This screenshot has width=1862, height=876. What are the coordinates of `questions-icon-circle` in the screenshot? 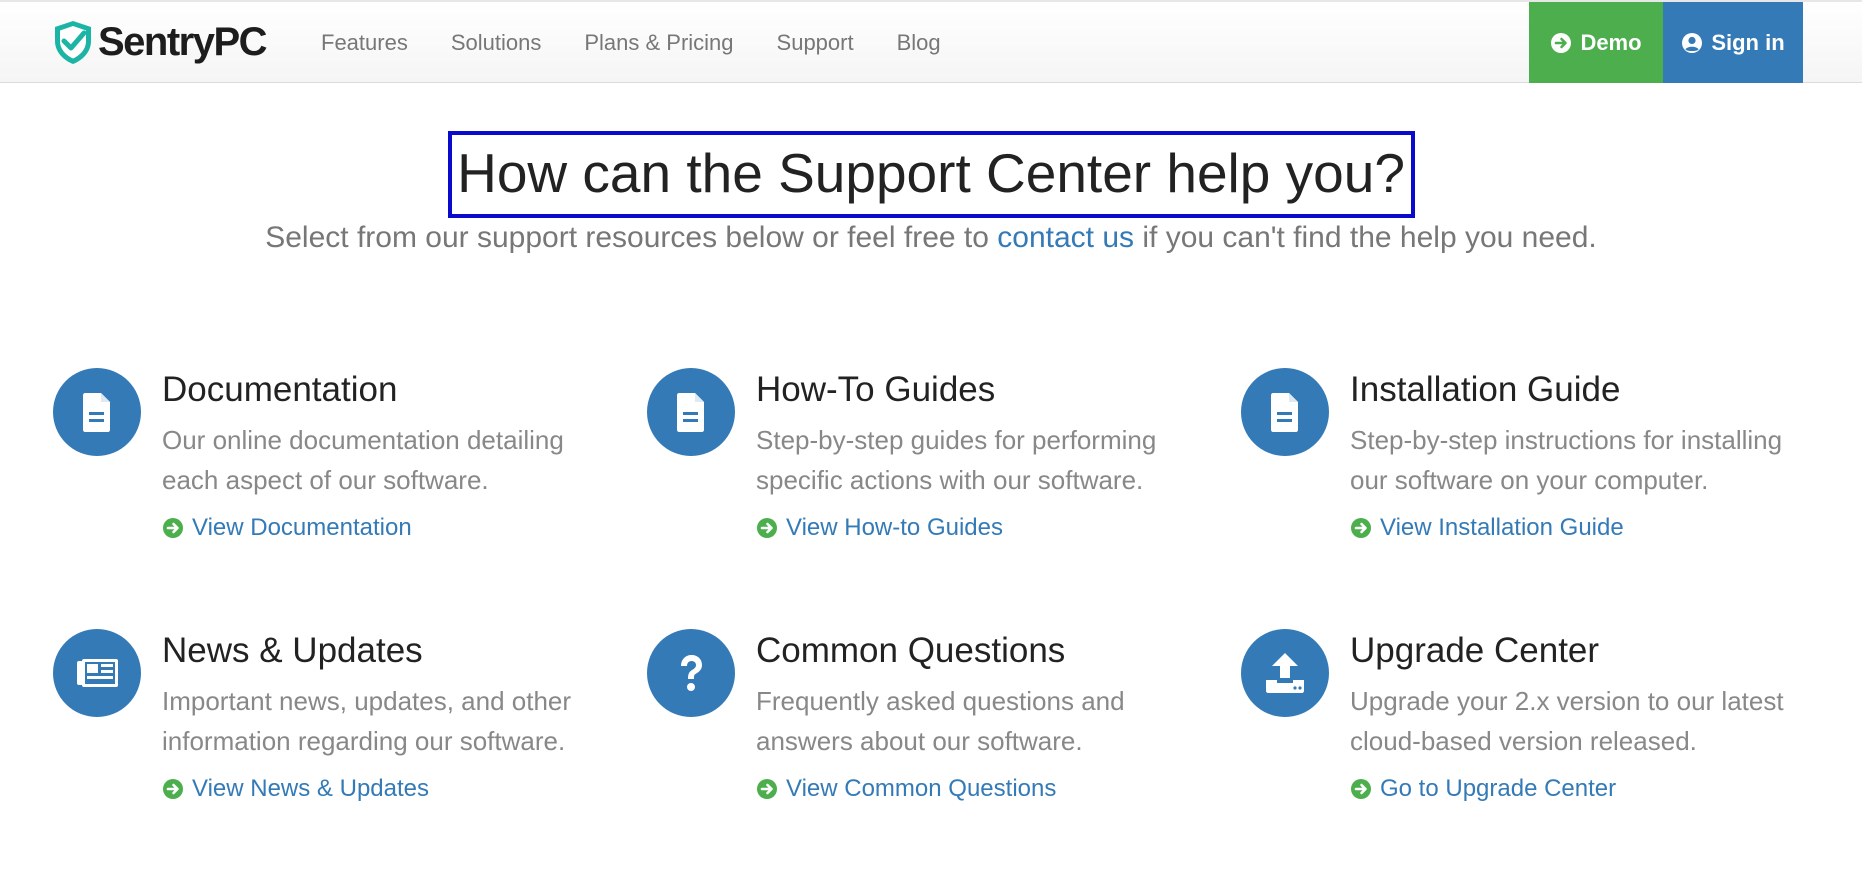 It's located at (691, 673).